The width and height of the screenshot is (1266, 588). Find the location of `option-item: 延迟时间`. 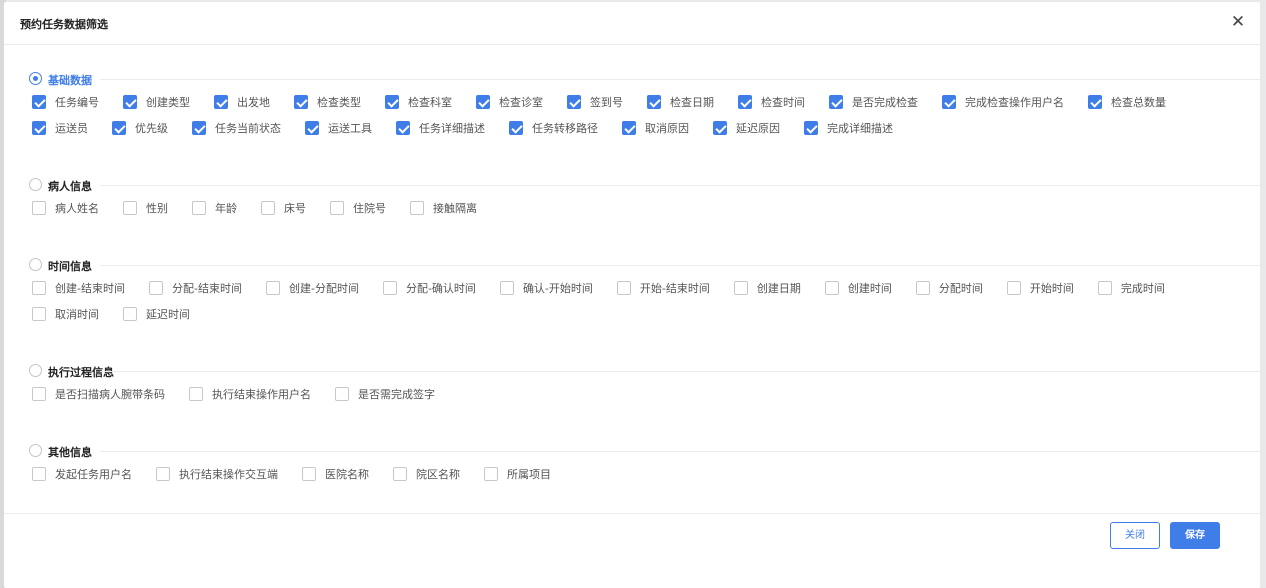

option-item: 延迟时间 is located at coordinates (156, 314).